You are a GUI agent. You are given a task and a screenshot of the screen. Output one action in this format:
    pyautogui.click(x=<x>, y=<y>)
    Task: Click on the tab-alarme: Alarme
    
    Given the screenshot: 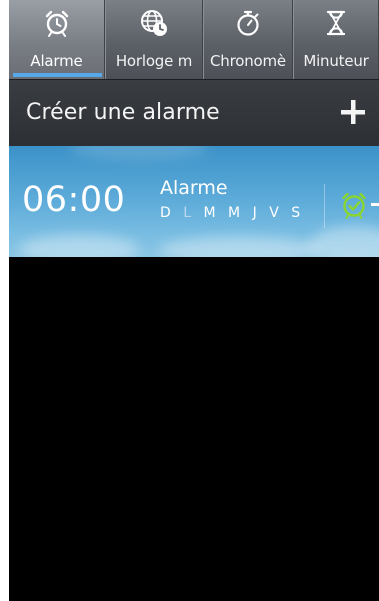 What is the action you would take?
    pyautogui.click(x=57, y=39)
    